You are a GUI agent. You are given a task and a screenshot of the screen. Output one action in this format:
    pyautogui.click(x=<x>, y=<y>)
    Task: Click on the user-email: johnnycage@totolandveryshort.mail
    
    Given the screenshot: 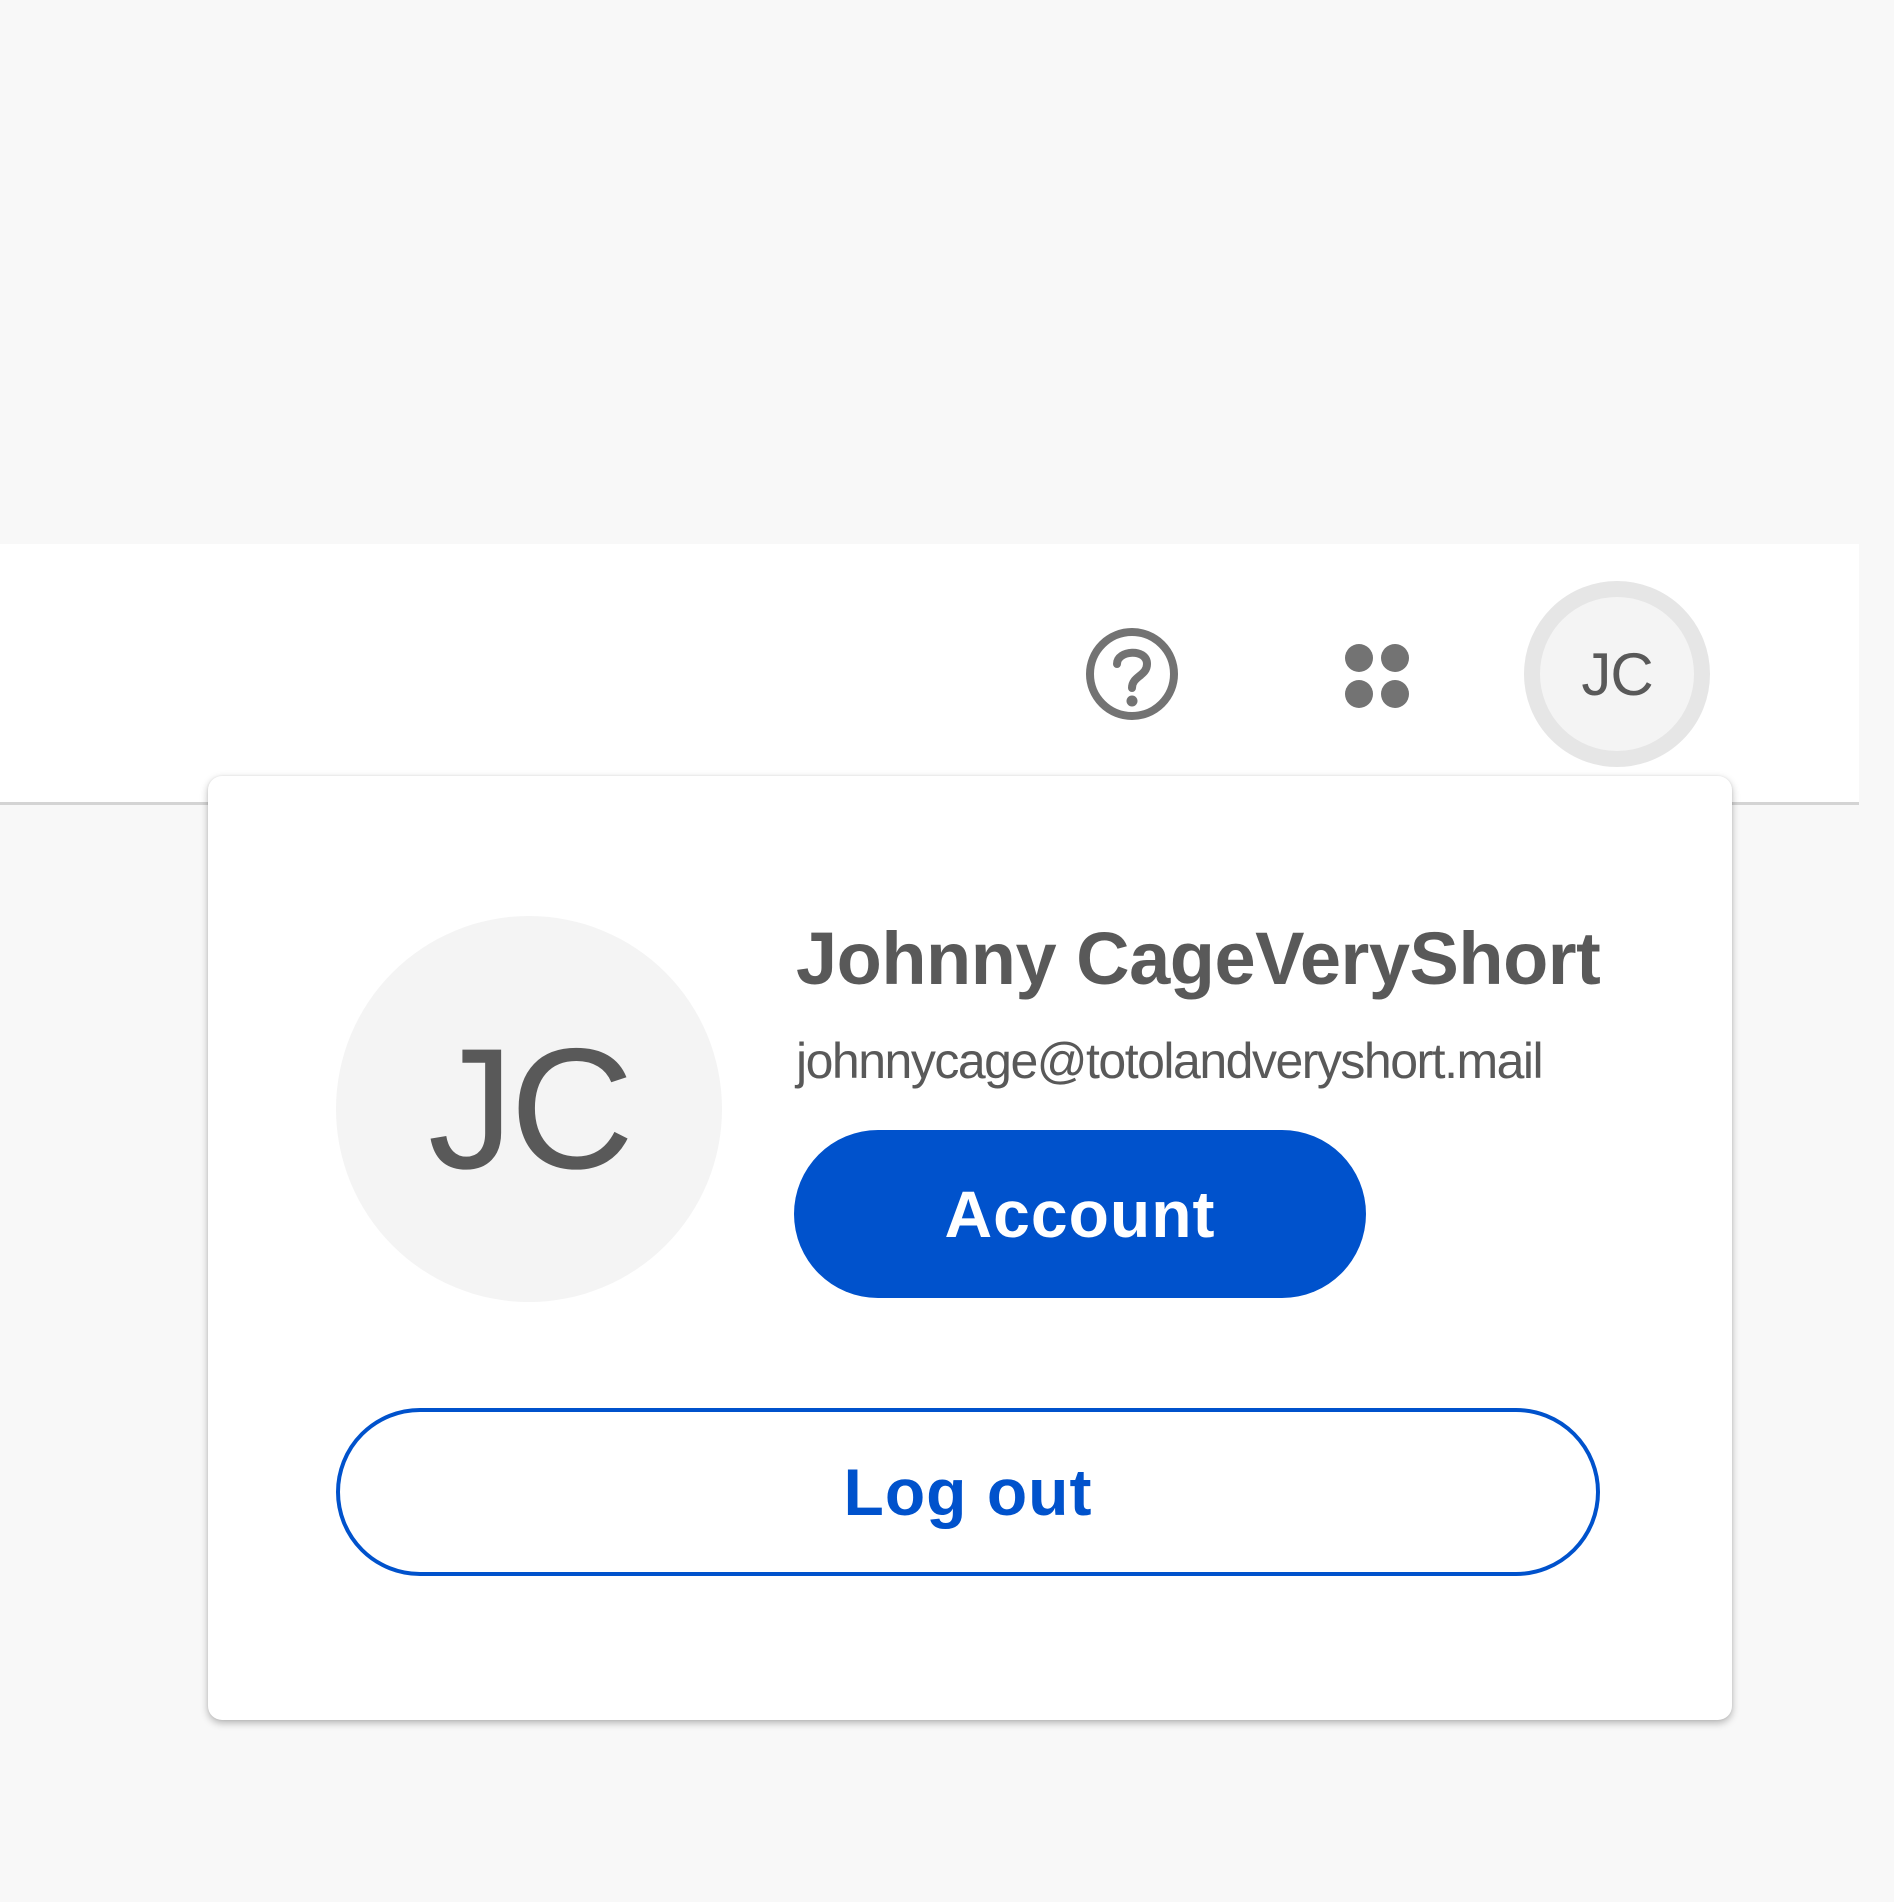 What is the action you would take?
    pyautogui.click(x=1170, y=1061)
    